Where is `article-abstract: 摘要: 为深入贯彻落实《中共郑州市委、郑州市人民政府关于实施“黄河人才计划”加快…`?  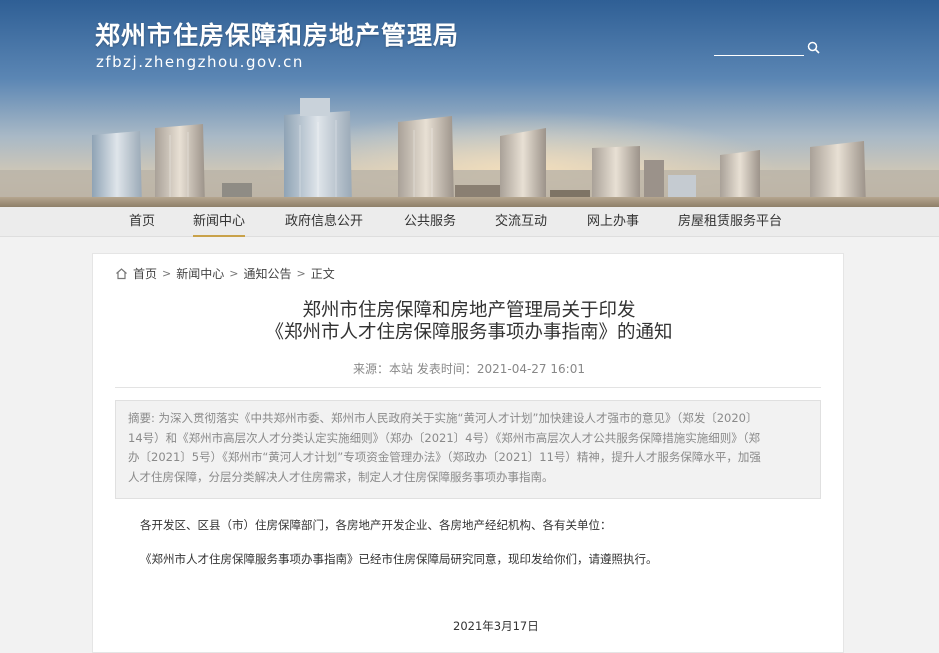
article-abstract: 摘要: 为深入贯彻落实《中共郑州市委、郑州市人民政府关于实施“黄河人才计划”加快… is located at coordinates (468, 449).